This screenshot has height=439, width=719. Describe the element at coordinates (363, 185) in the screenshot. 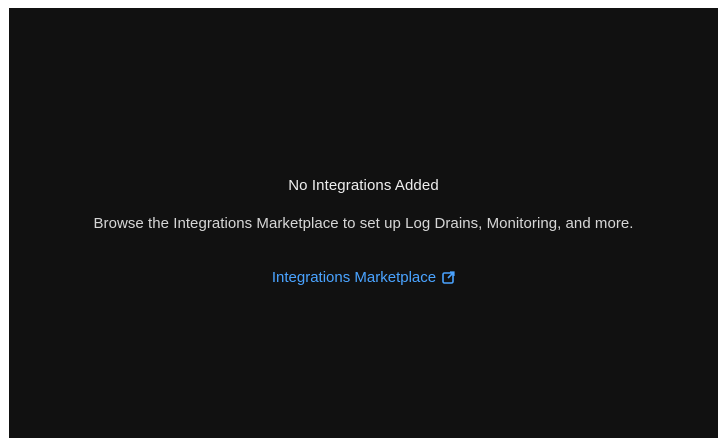

I see `empty-state-title: No Integrations Added` at that location.